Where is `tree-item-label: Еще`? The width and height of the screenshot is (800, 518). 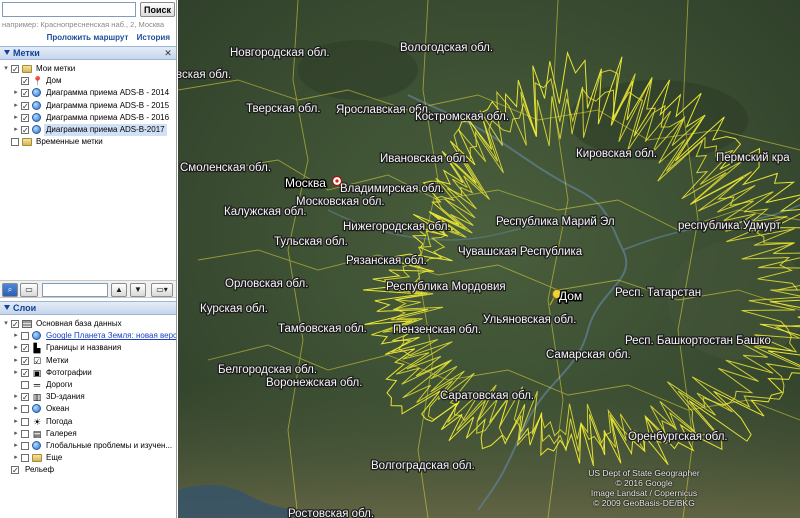
tree-item-label: Еще is located at coordinates (54, 458).